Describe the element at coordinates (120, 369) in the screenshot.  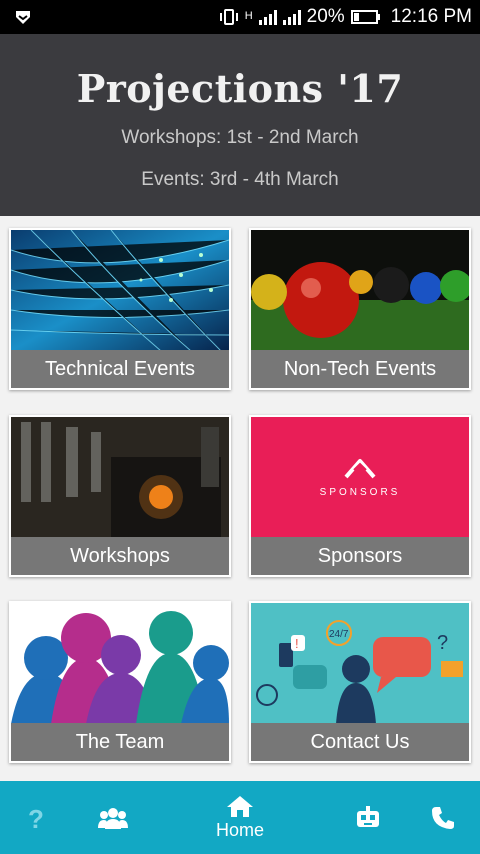
I see `tile-label: Technical Events` at that location.